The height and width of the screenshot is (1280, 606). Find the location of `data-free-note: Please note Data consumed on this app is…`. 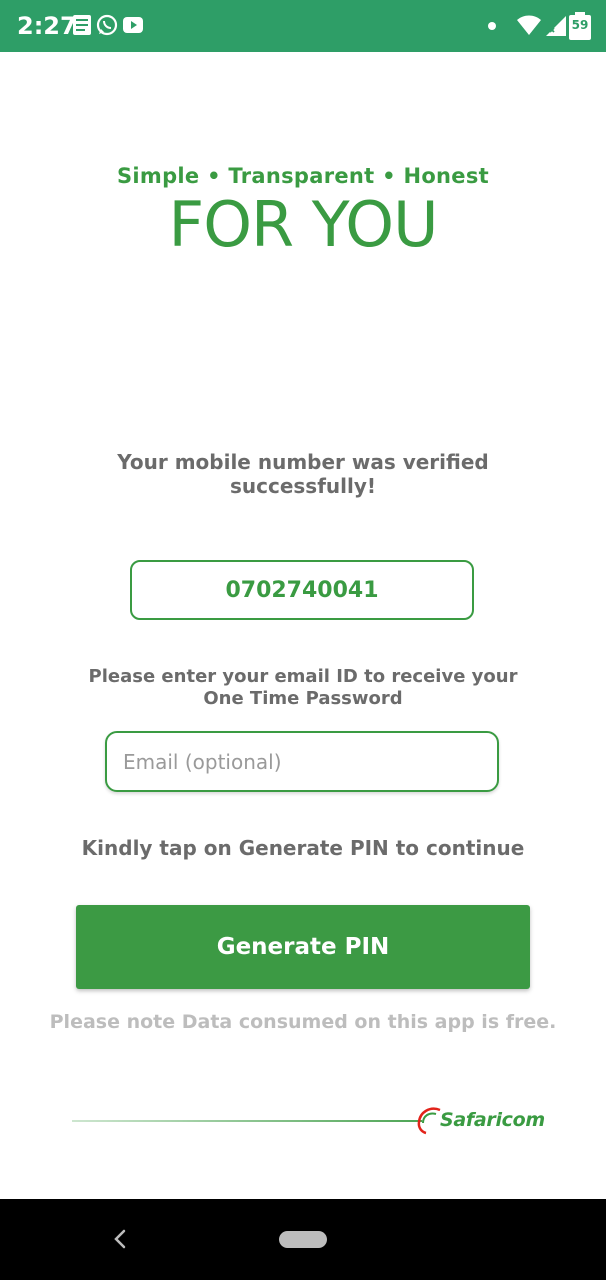

data-free-note: Please note Data consumed on this app is… is located at coordinates (303, 1022).